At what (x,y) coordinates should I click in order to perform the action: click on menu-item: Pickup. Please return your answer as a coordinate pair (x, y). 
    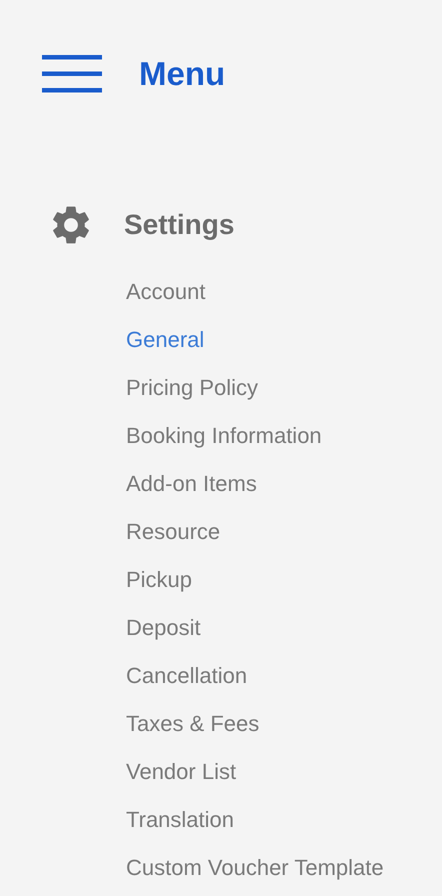
    Looking at the image, I should click on (159, 580).